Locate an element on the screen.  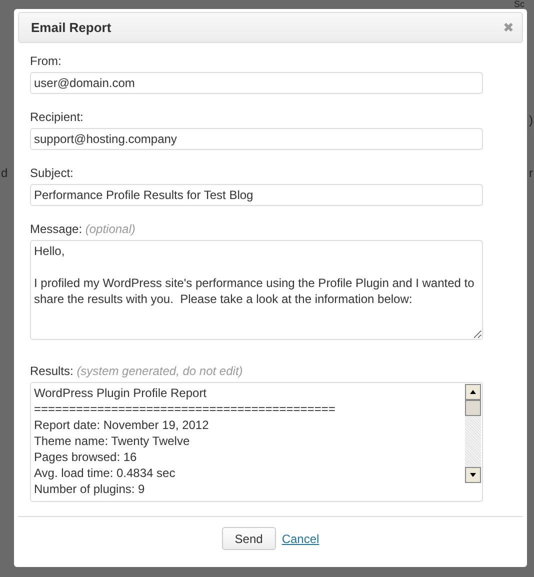
text-field: support@hosting.company is located at coordinates (256, 139).